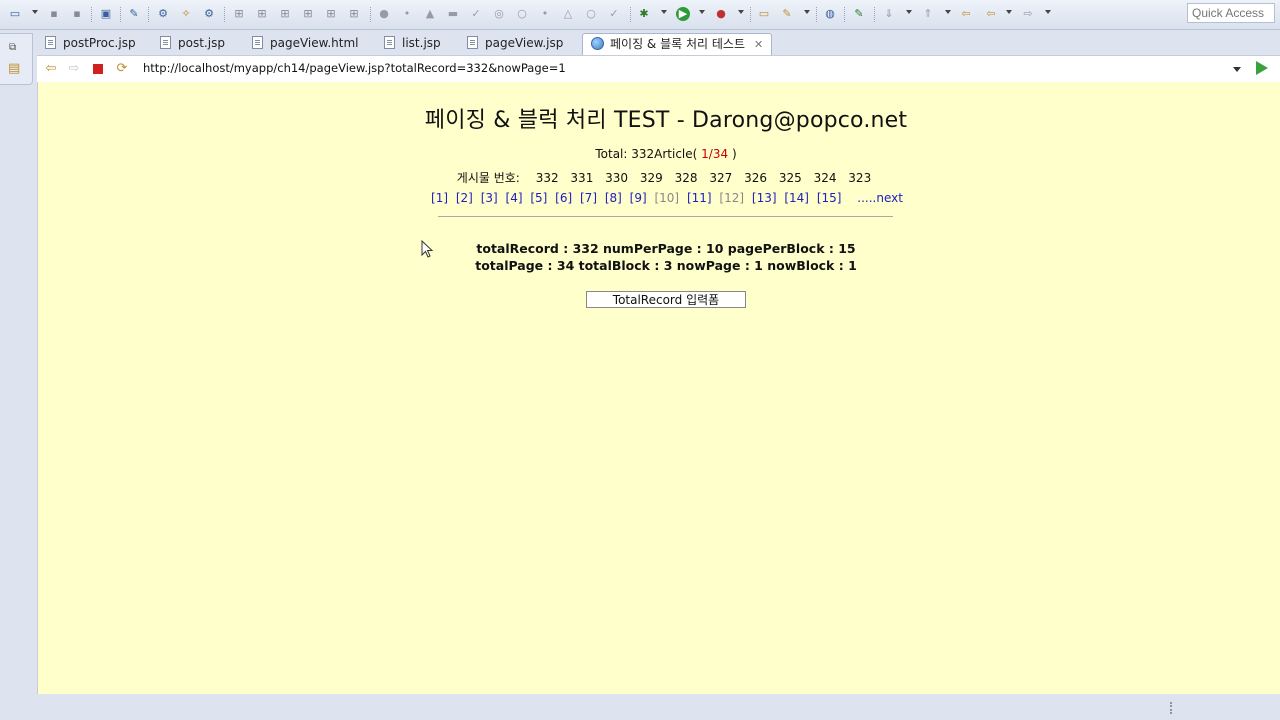  Describe the element at coordinates (644, 14) in the screenshot. I see `debug-icon: ✱` at that location.